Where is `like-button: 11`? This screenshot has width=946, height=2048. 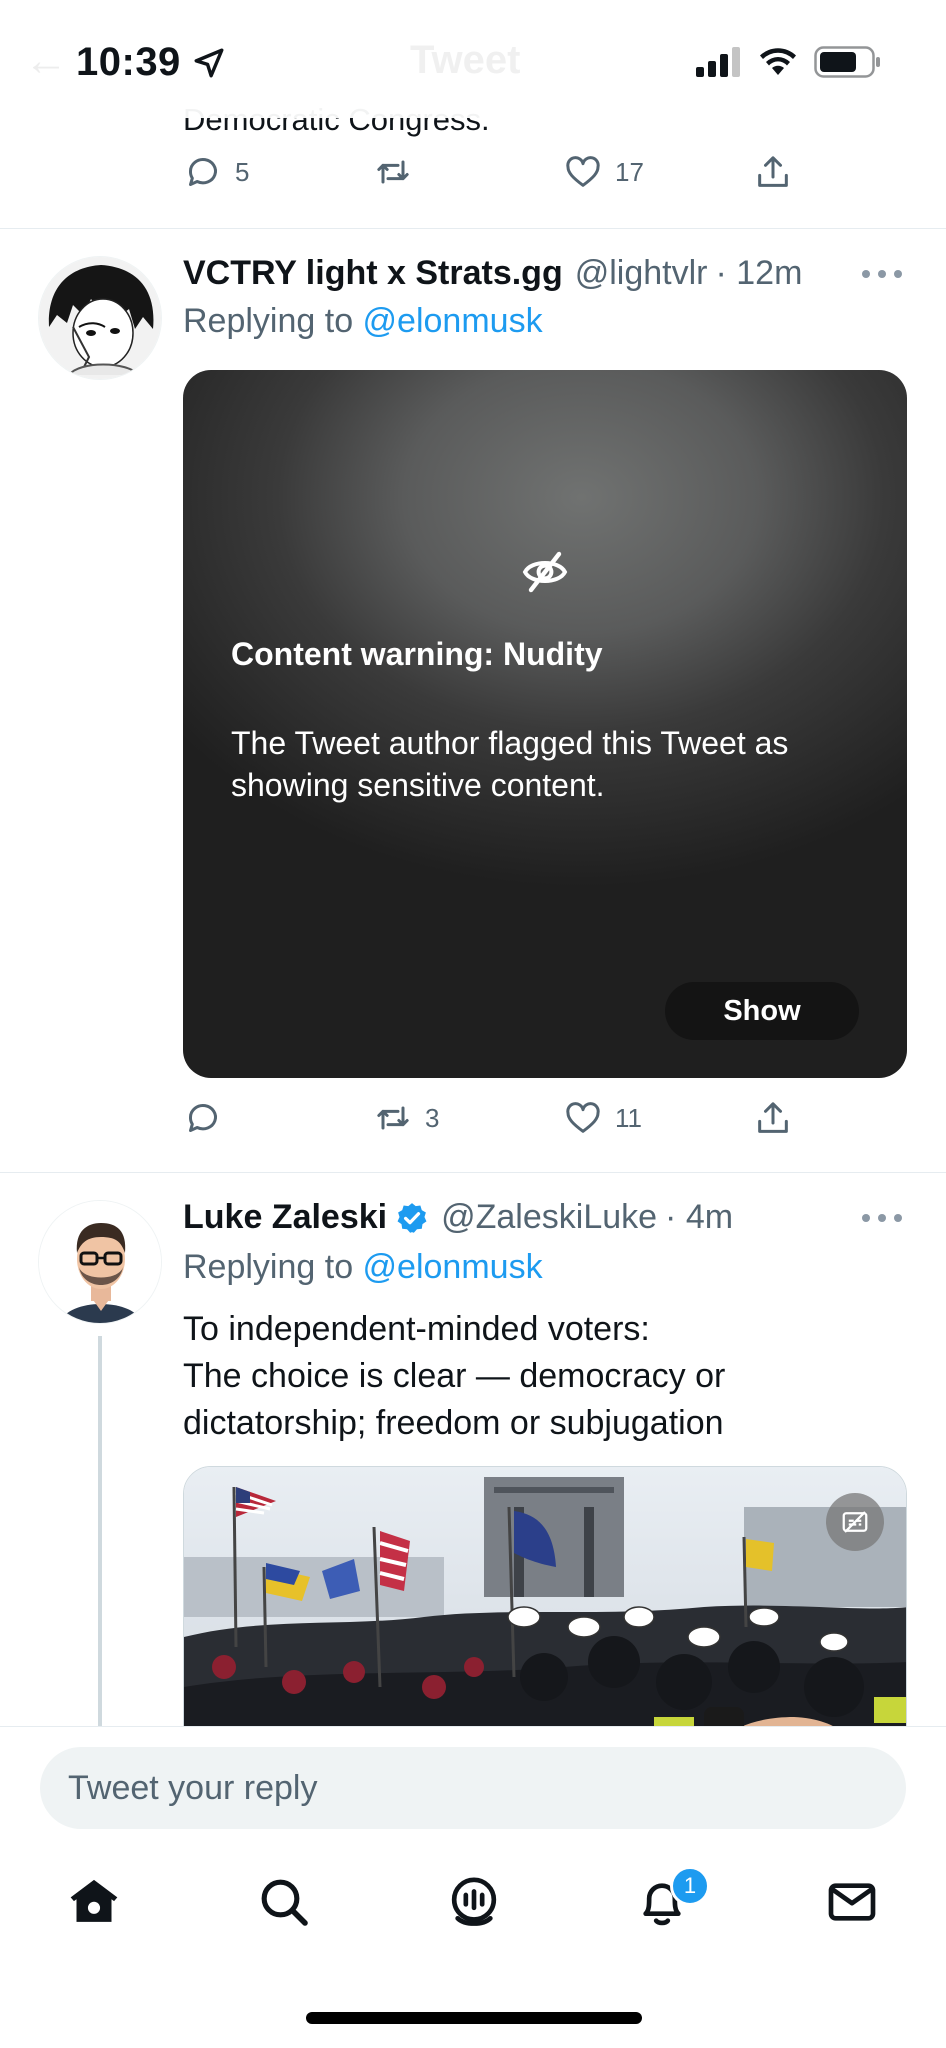 like-button: 11 is located at coordinates (658, 1118).